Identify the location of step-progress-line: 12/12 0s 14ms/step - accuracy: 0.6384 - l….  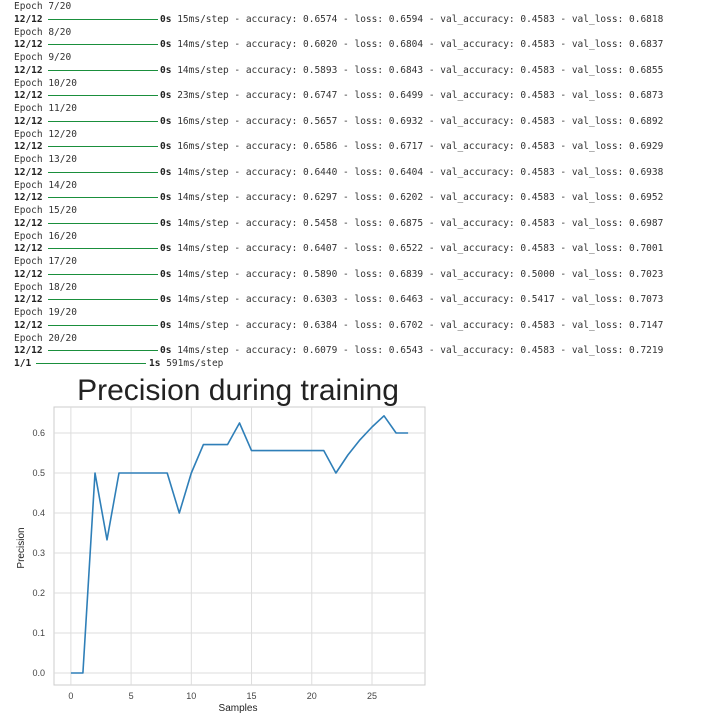
(338, 325).